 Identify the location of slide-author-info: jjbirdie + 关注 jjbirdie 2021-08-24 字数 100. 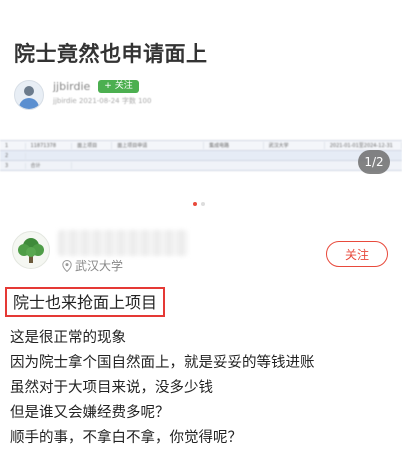
(102, 93).